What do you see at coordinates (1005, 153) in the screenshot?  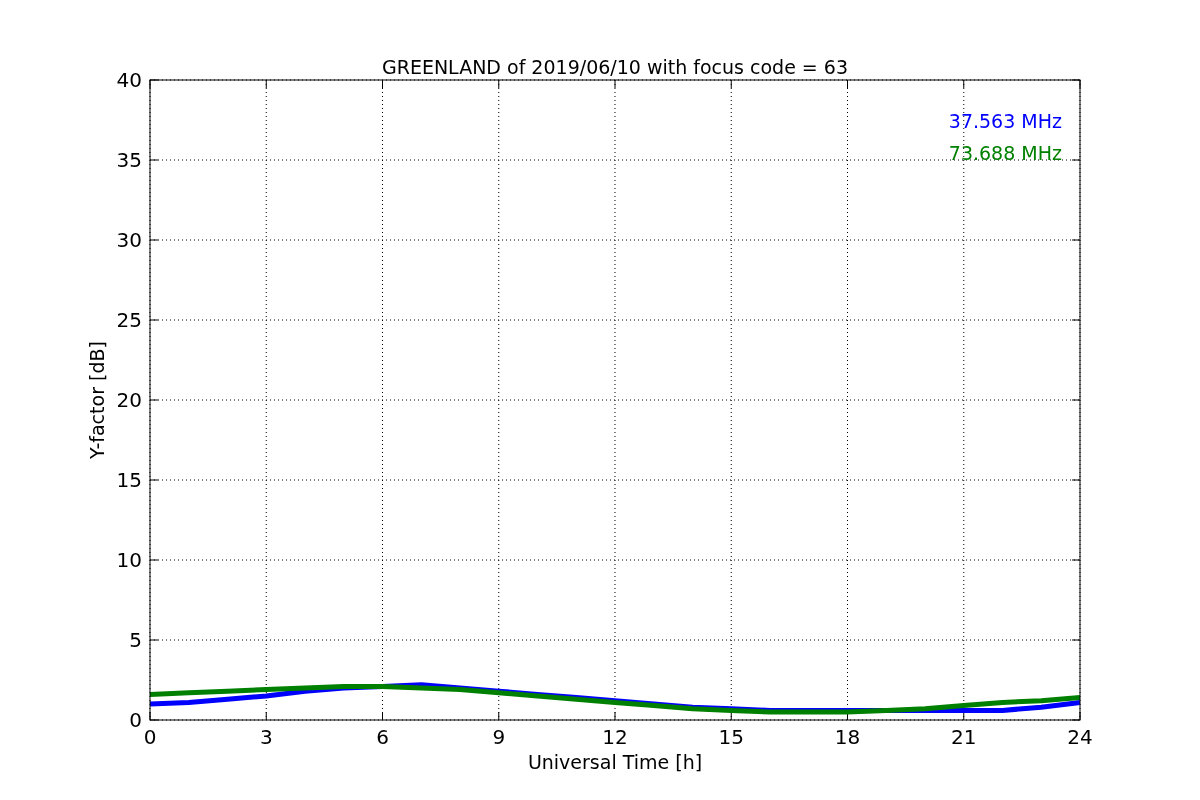 I see `legend-label: 73.688 MHz` at bounding box center [1005, 153].